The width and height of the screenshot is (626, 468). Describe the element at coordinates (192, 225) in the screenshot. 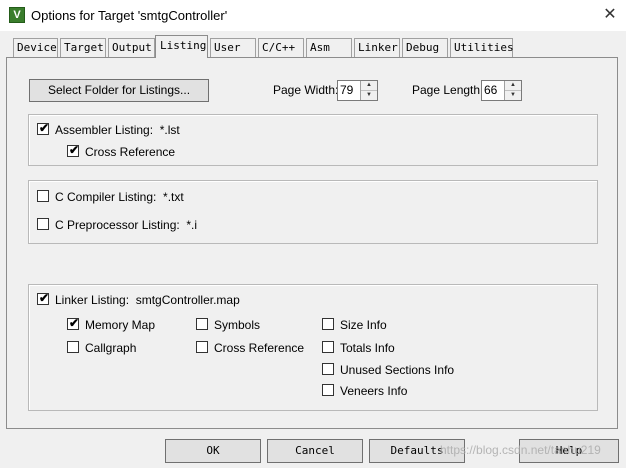

I see `c-preprocessor-listing-file: *.i` at that location.